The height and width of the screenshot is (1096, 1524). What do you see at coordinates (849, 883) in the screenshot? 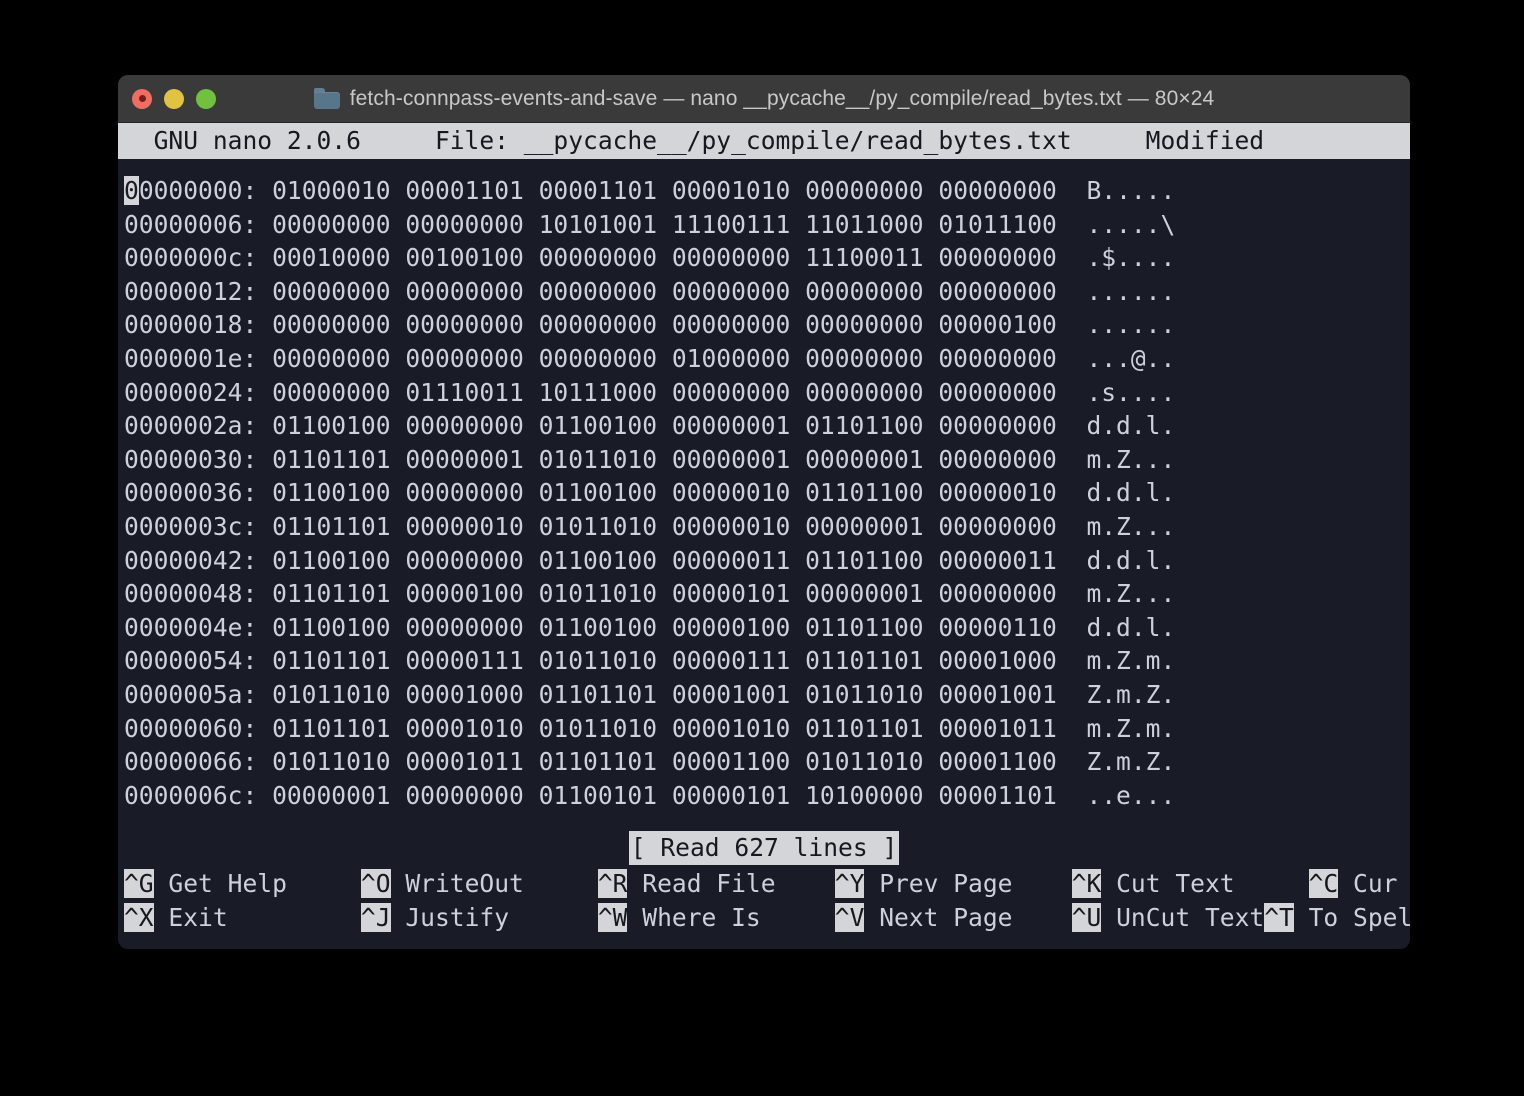
I see `shortcut-key: ^Y` at bounding box center [849, 883].